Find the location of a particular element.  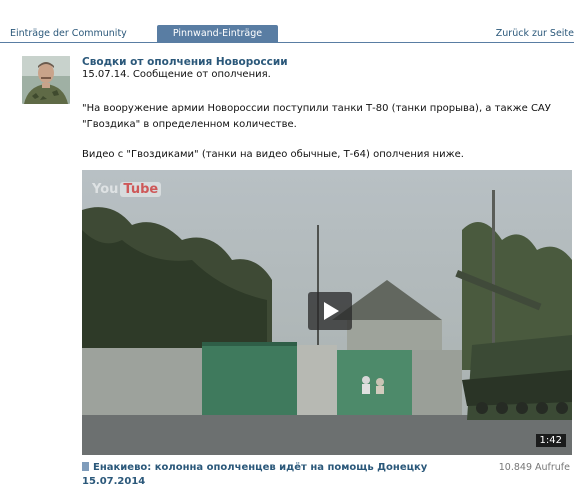

video-date: 15.07.2014 is located at coordinates (114, 481).